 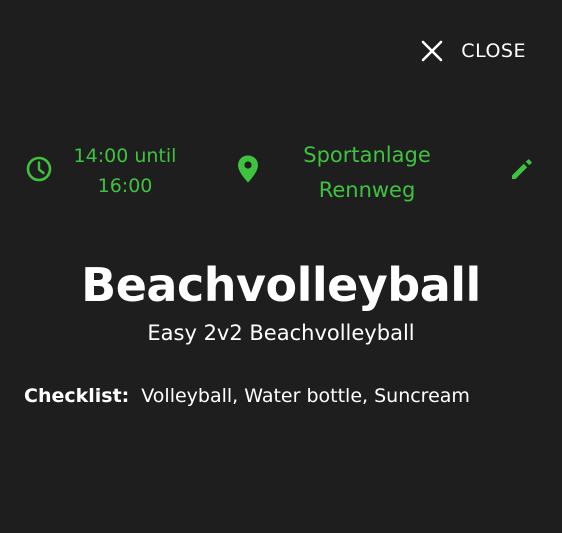 I want to click on event-time: 14:00 until 16:00, so click(x=125, y=171).